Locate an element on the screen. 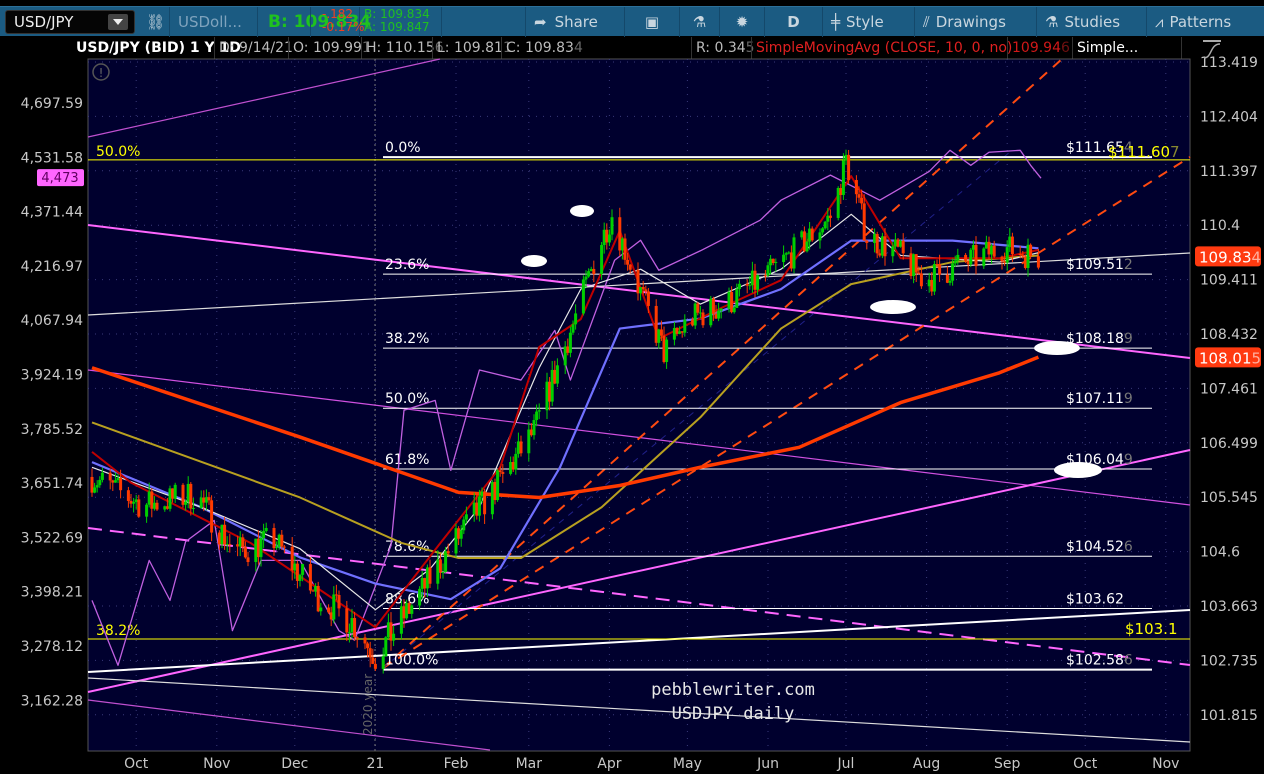 The width and height of the screenshot is (1264, 774). x-axis-tick: Nov is located at coordinates (216, 764).